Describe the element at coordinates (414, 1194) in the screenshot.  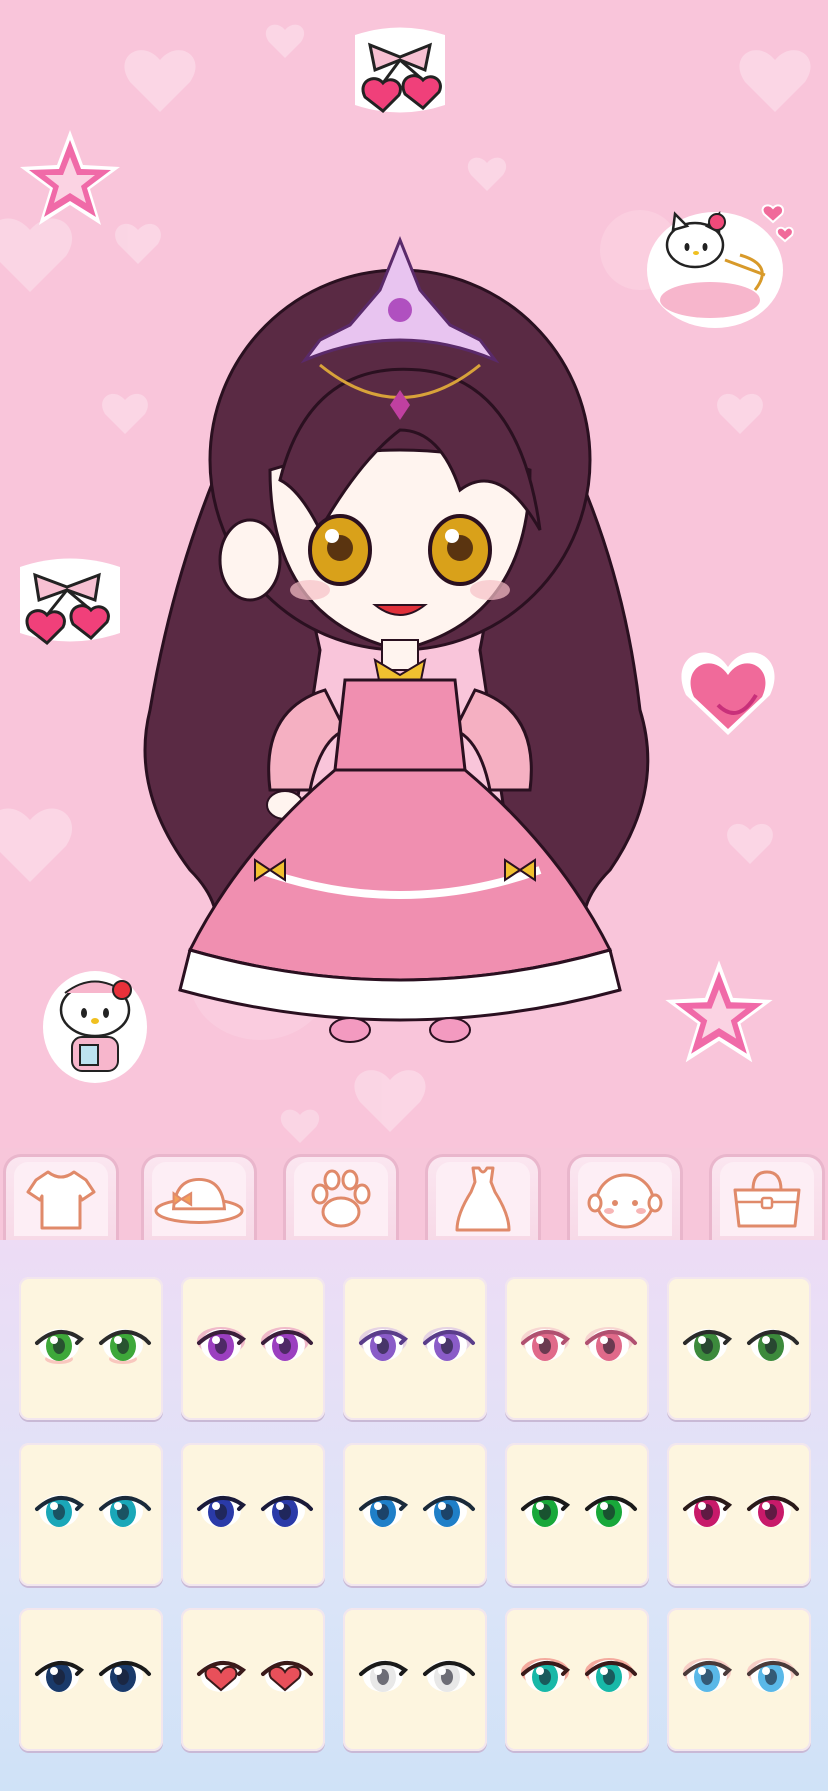
I see `category-tab-bar` at that location.